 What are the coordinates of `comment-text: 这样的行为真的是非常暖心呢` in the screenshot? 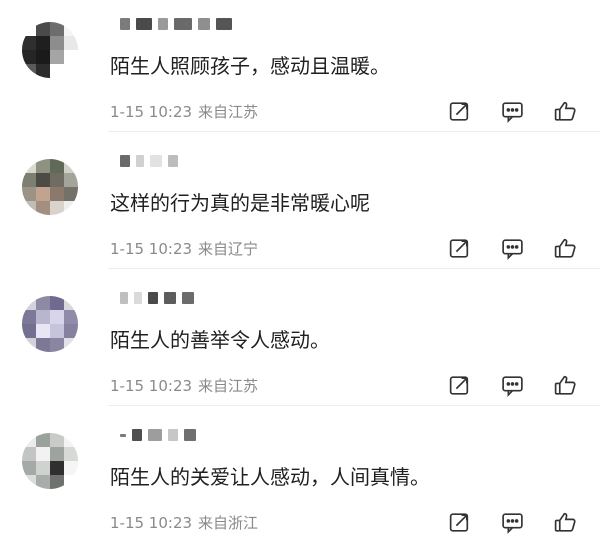 It's located at (240, 203).